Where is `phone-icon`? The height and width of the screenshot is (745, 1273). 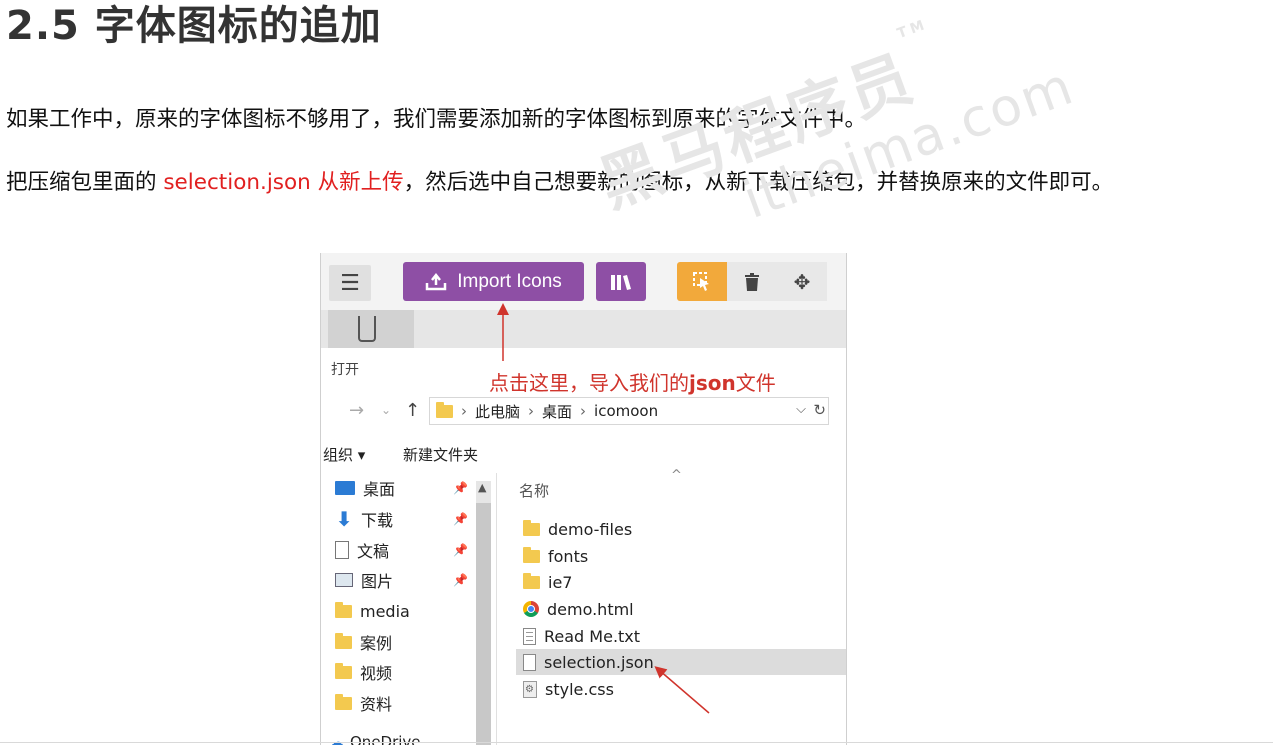
phone-icon is located at coordinates (367, 329).